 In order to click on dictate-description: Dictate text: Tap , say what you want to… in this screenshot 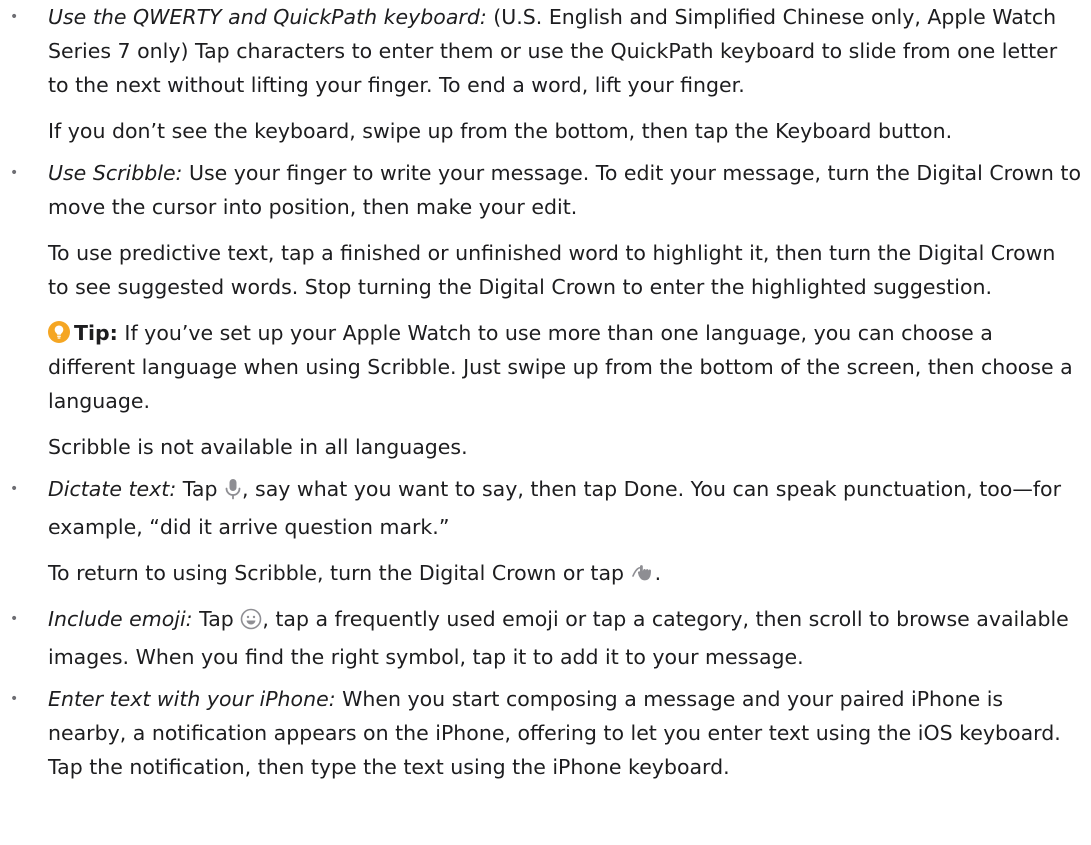, I will do `click(564, 508)`.